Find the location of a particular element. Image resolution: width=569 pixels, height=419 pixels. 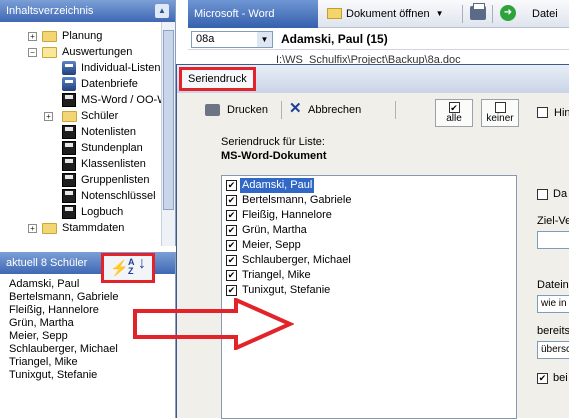

sort-z-letter: Z is located at coordinates (131, 271).